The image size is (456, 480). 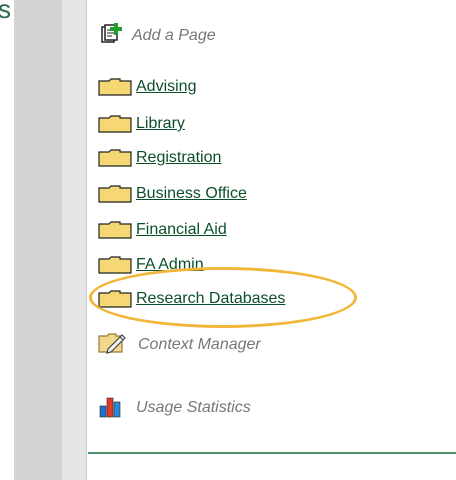 I want to click on folder-link-business-office: Business Office, so click(x=191, y=194).